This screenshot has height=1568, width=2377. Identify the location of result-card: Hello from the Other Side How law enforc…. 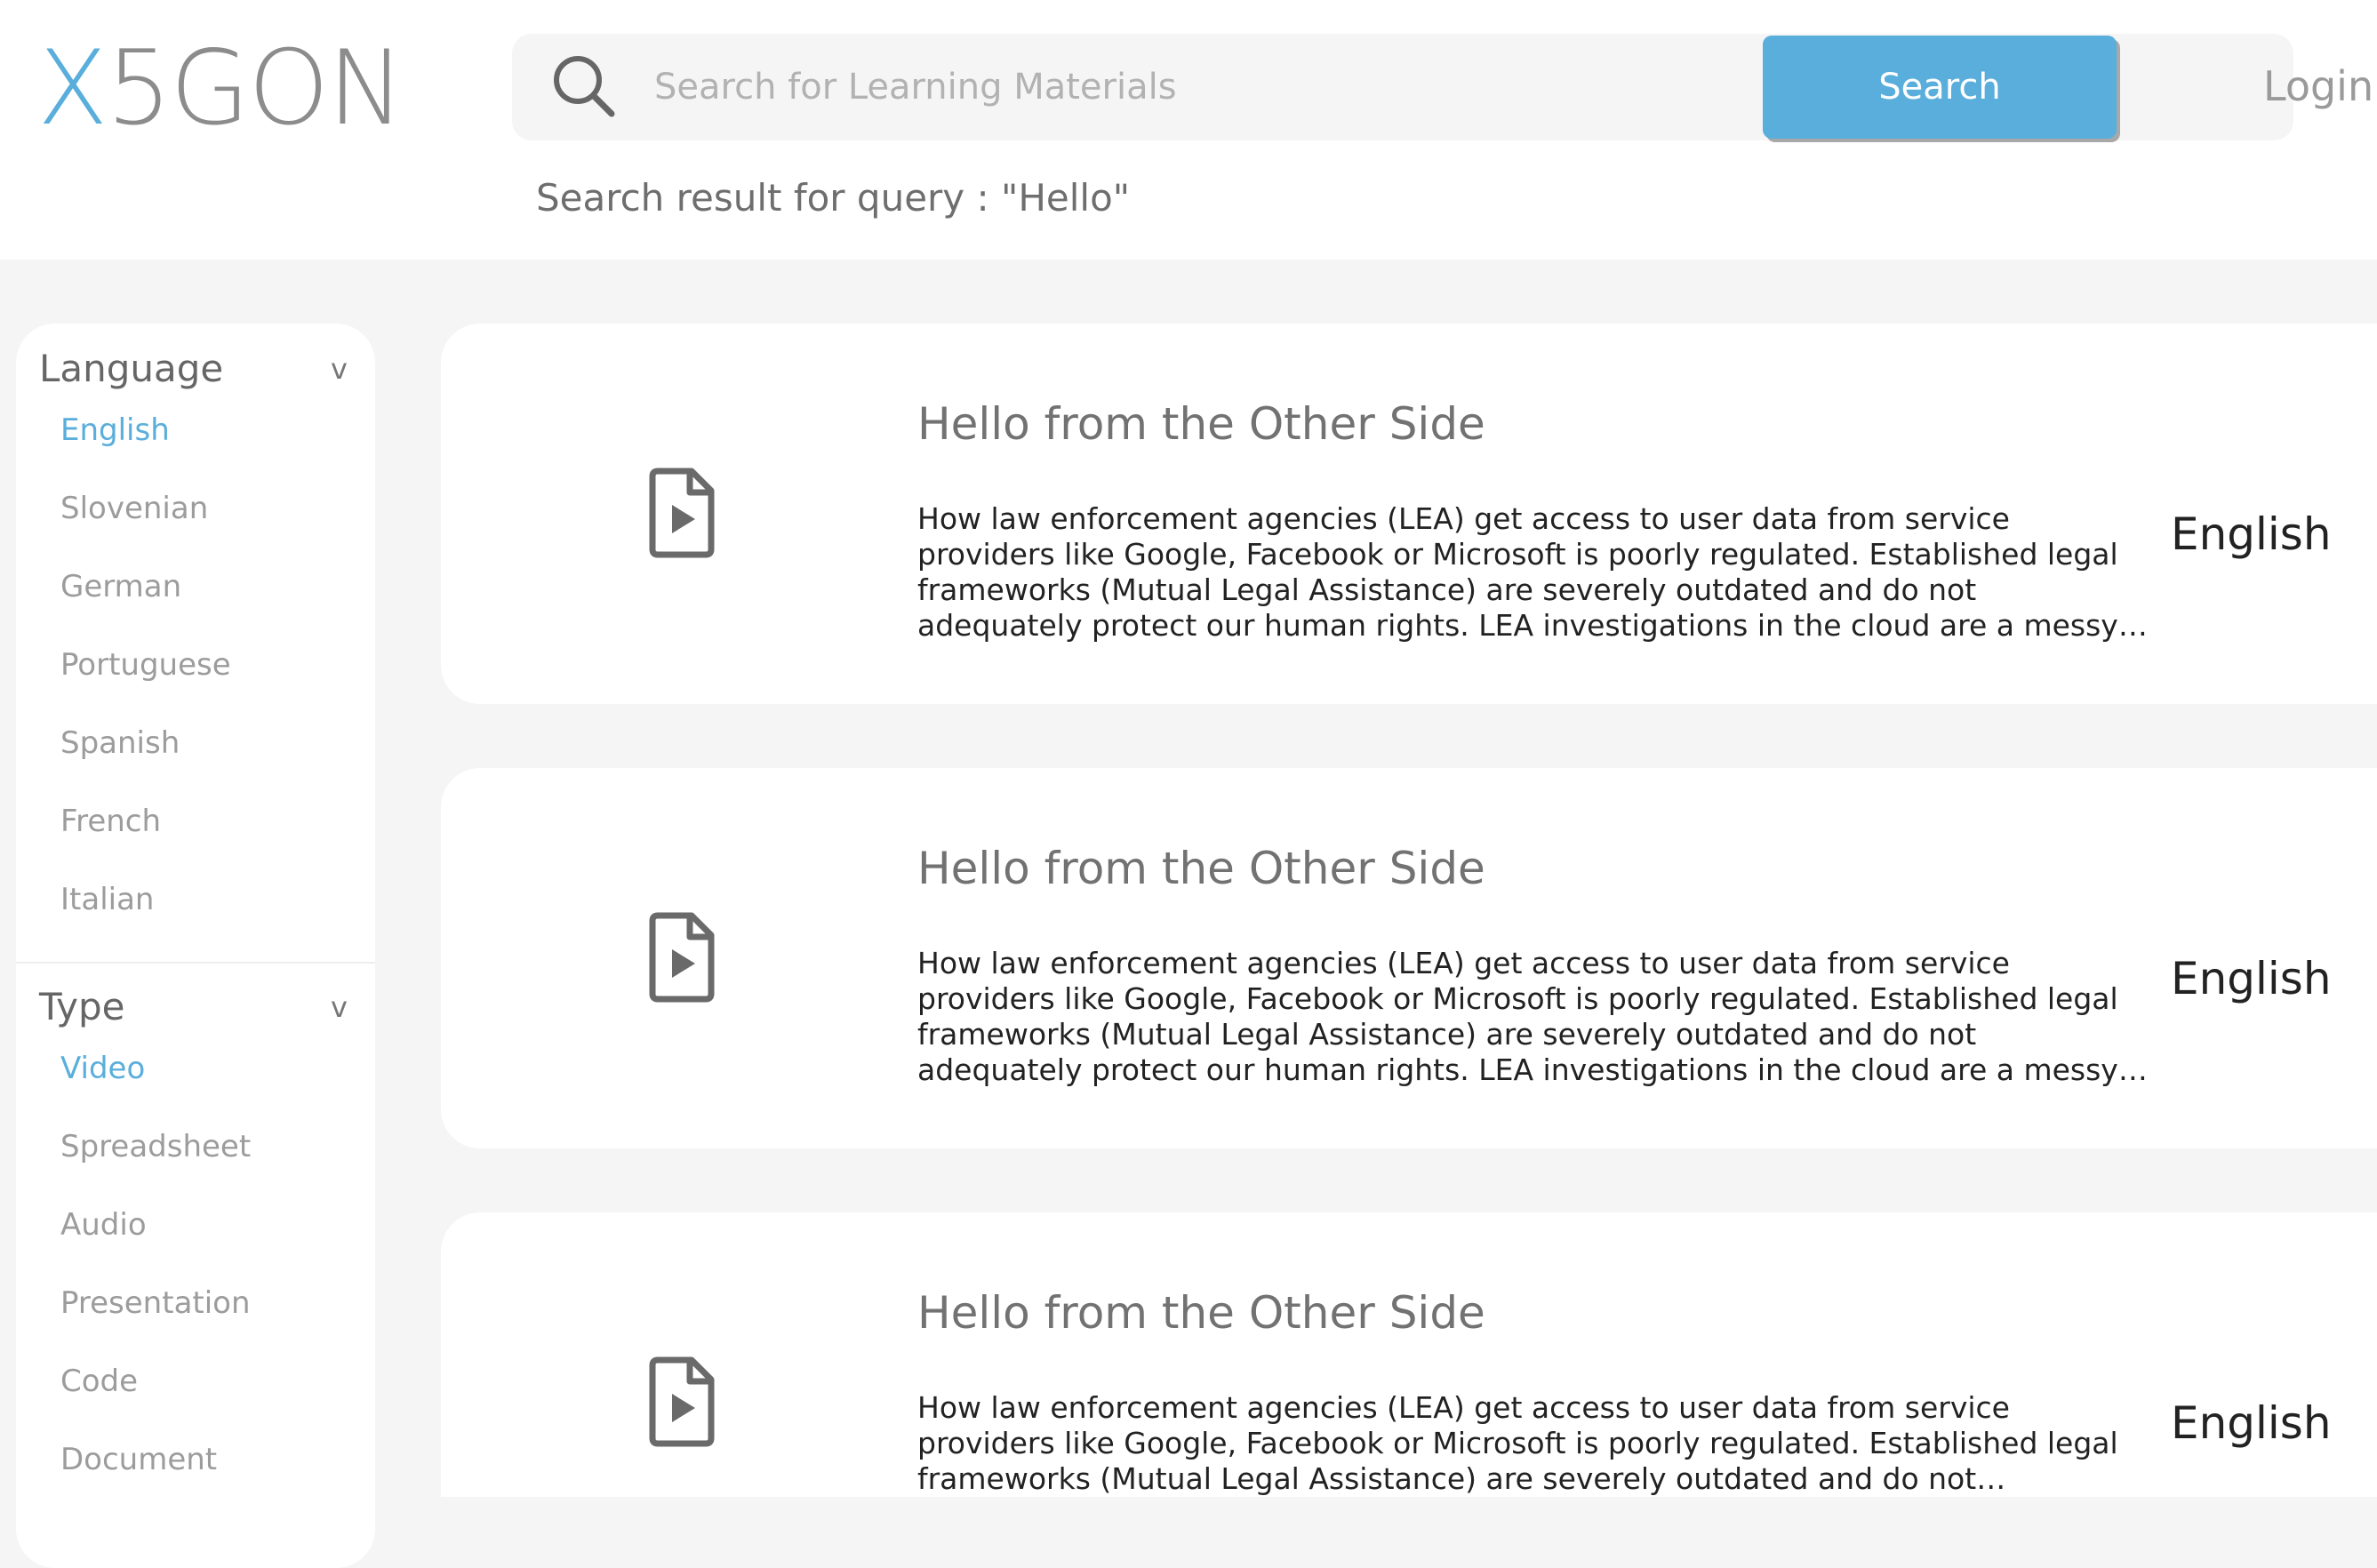
(1409, 1354).